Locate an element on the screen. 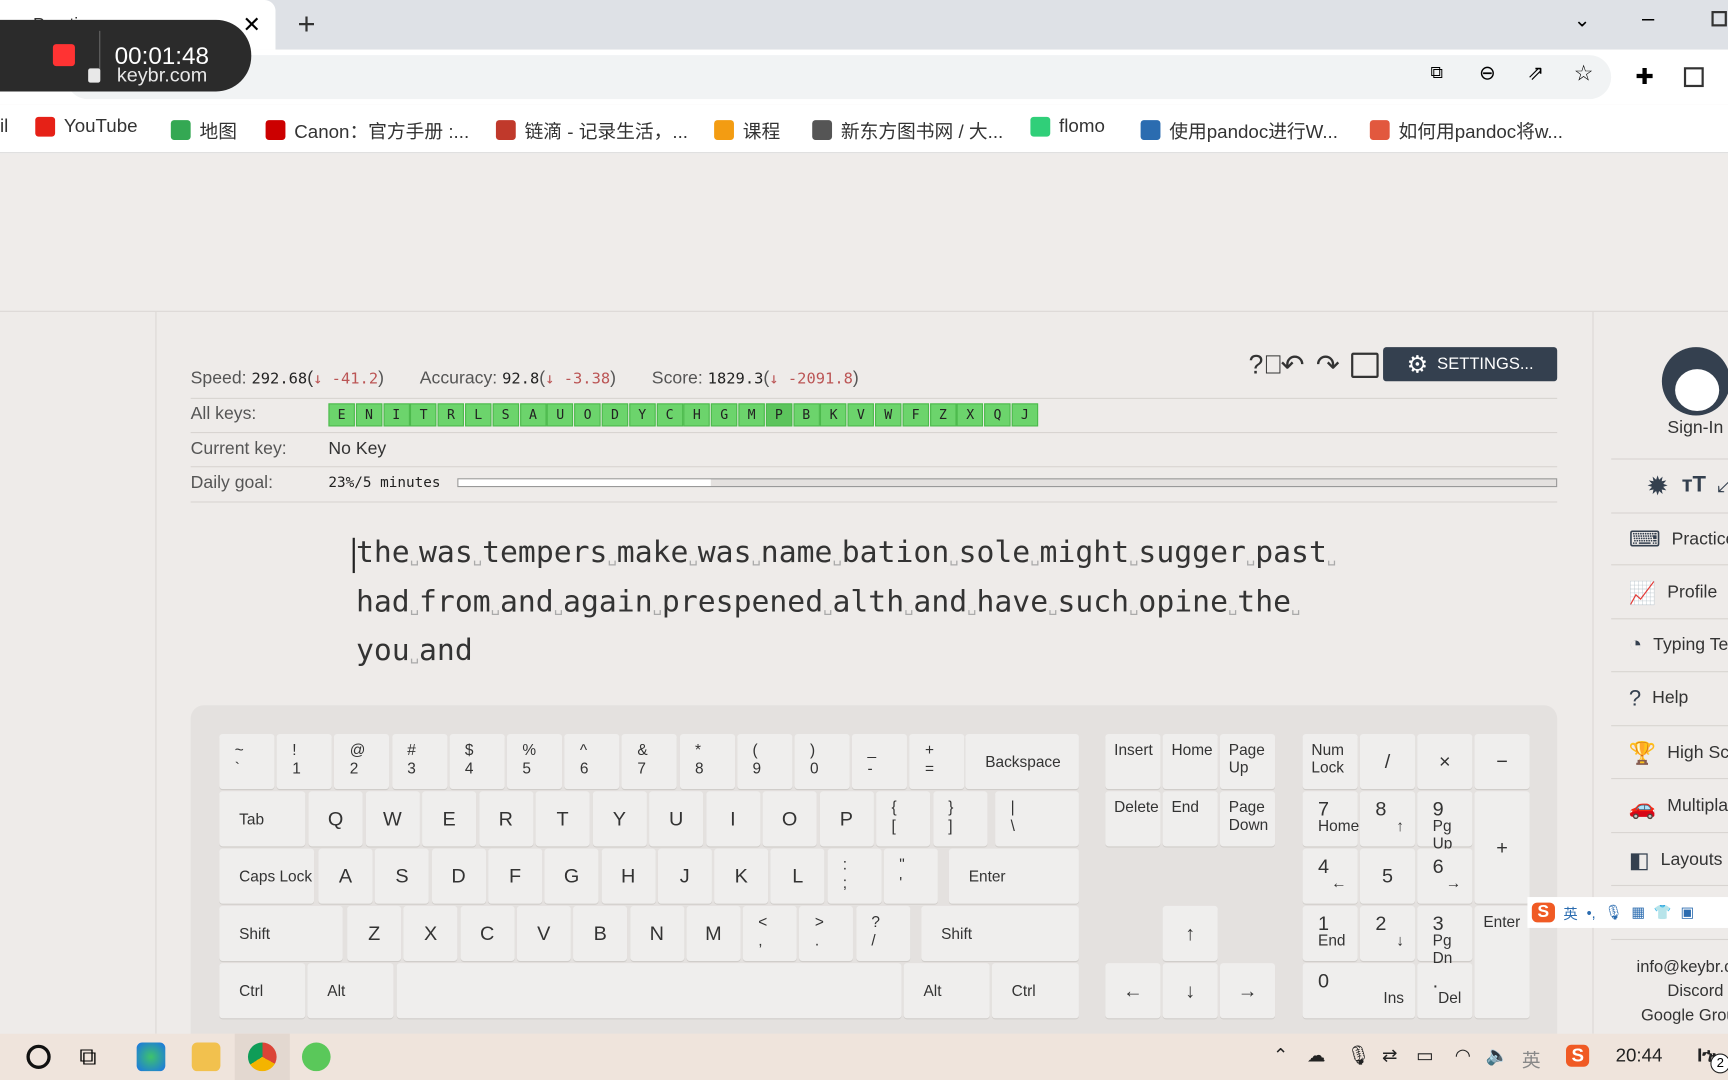  key: 6 → is located at coordinates (1445, 876).